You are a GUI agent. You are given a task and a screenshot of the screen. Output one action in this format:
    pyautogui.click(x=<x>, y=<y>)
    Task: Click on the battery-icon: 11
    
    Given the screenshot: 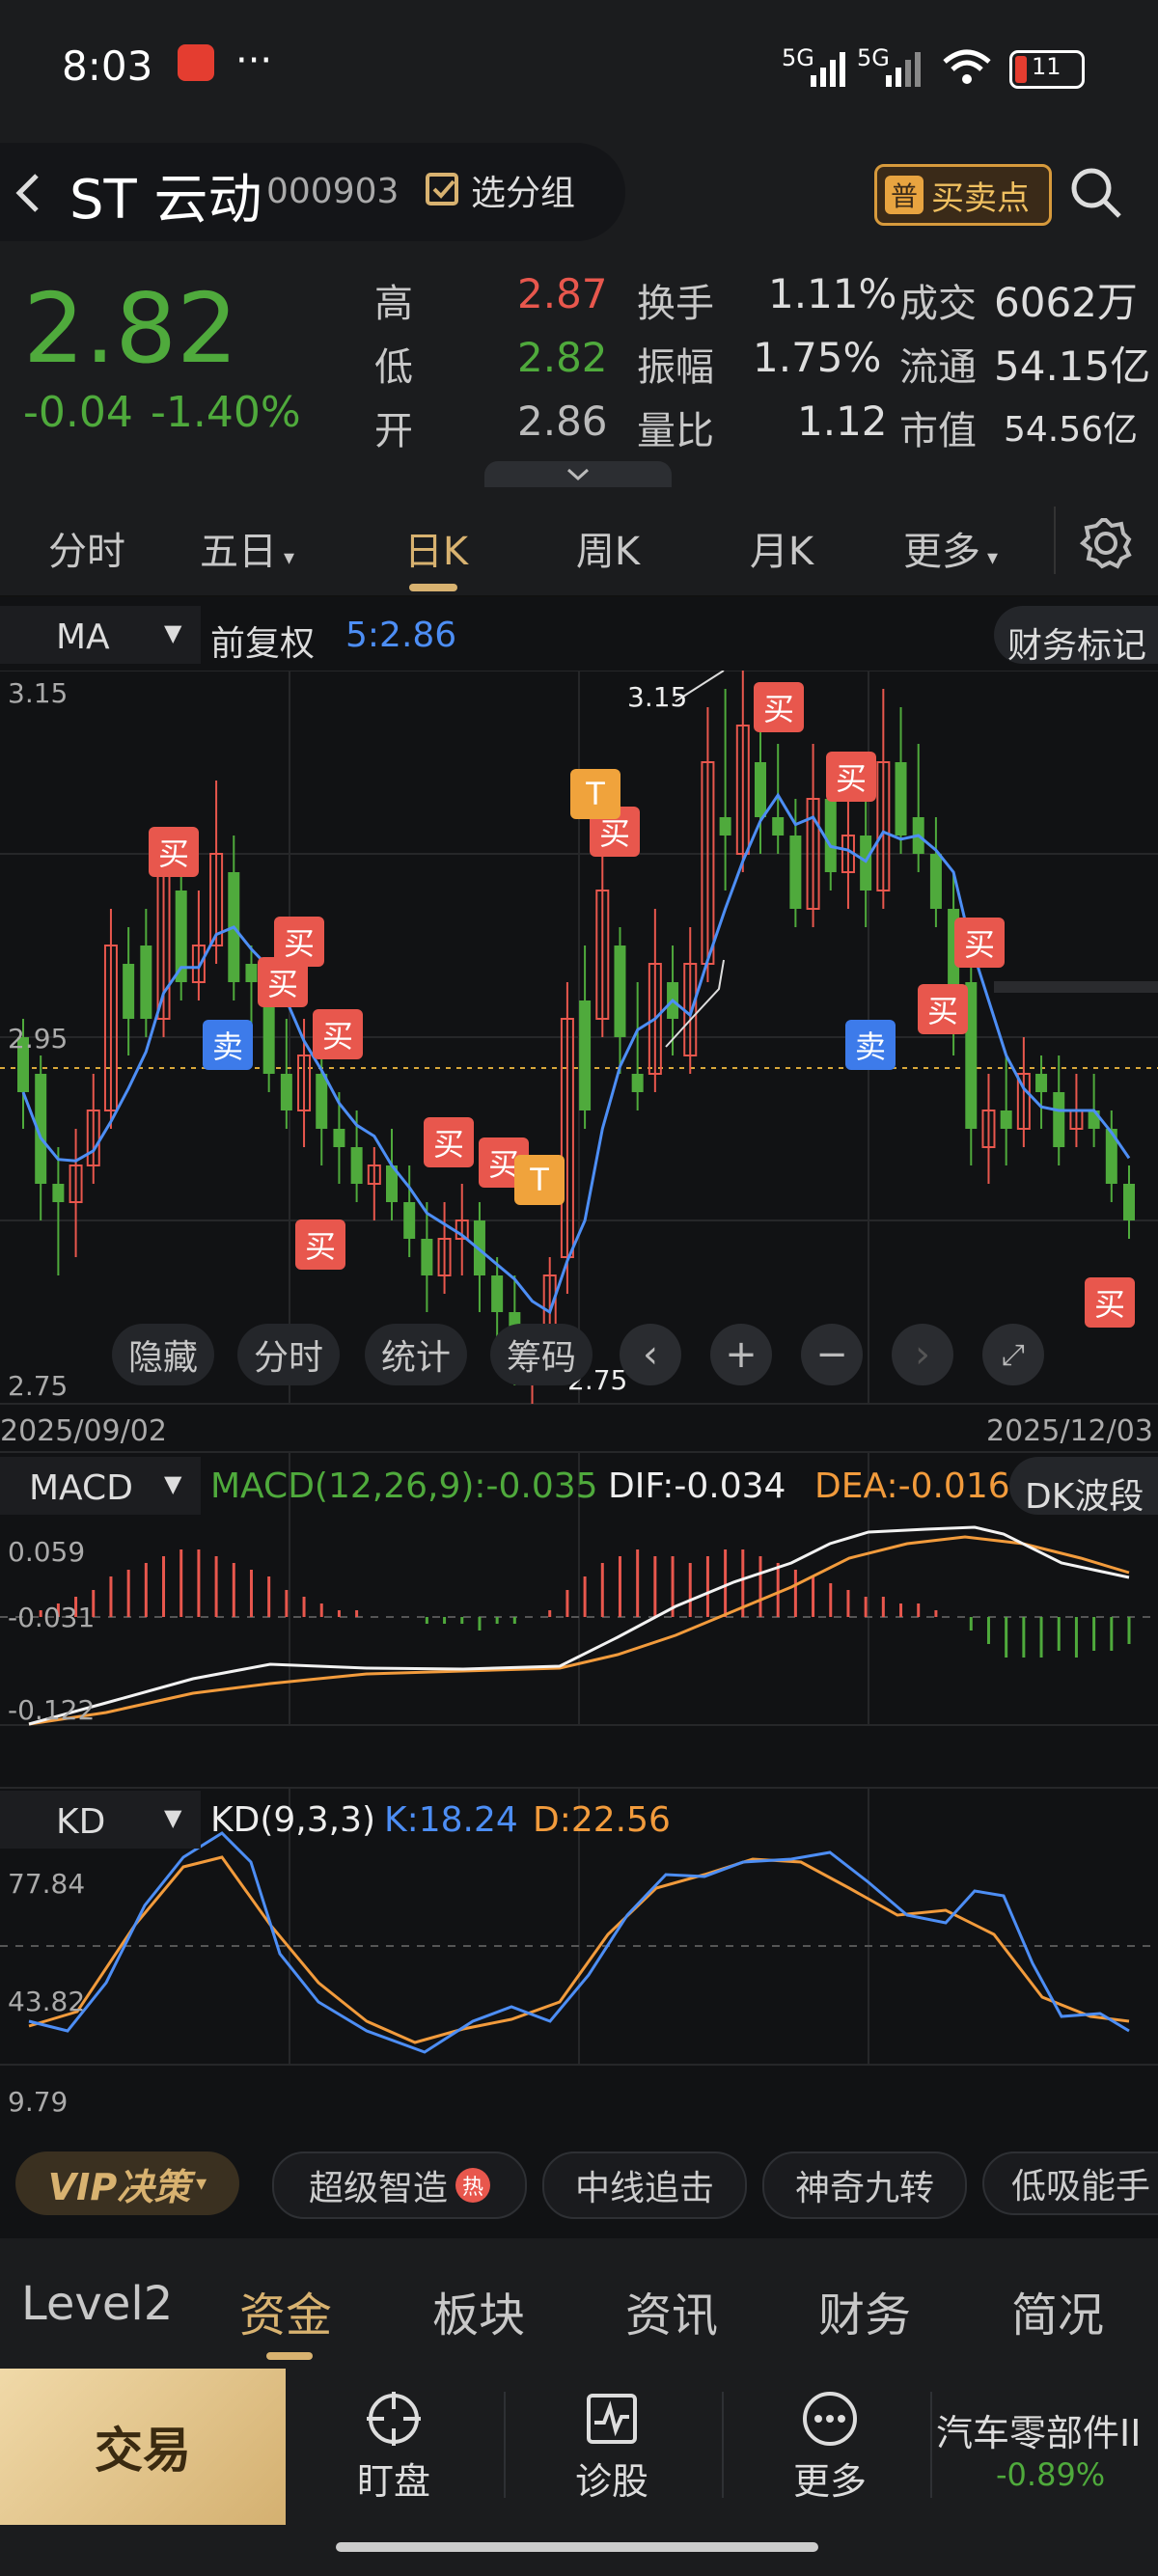 What is the action you would take?
    pyautogui.click(x=1047, y=69)
    